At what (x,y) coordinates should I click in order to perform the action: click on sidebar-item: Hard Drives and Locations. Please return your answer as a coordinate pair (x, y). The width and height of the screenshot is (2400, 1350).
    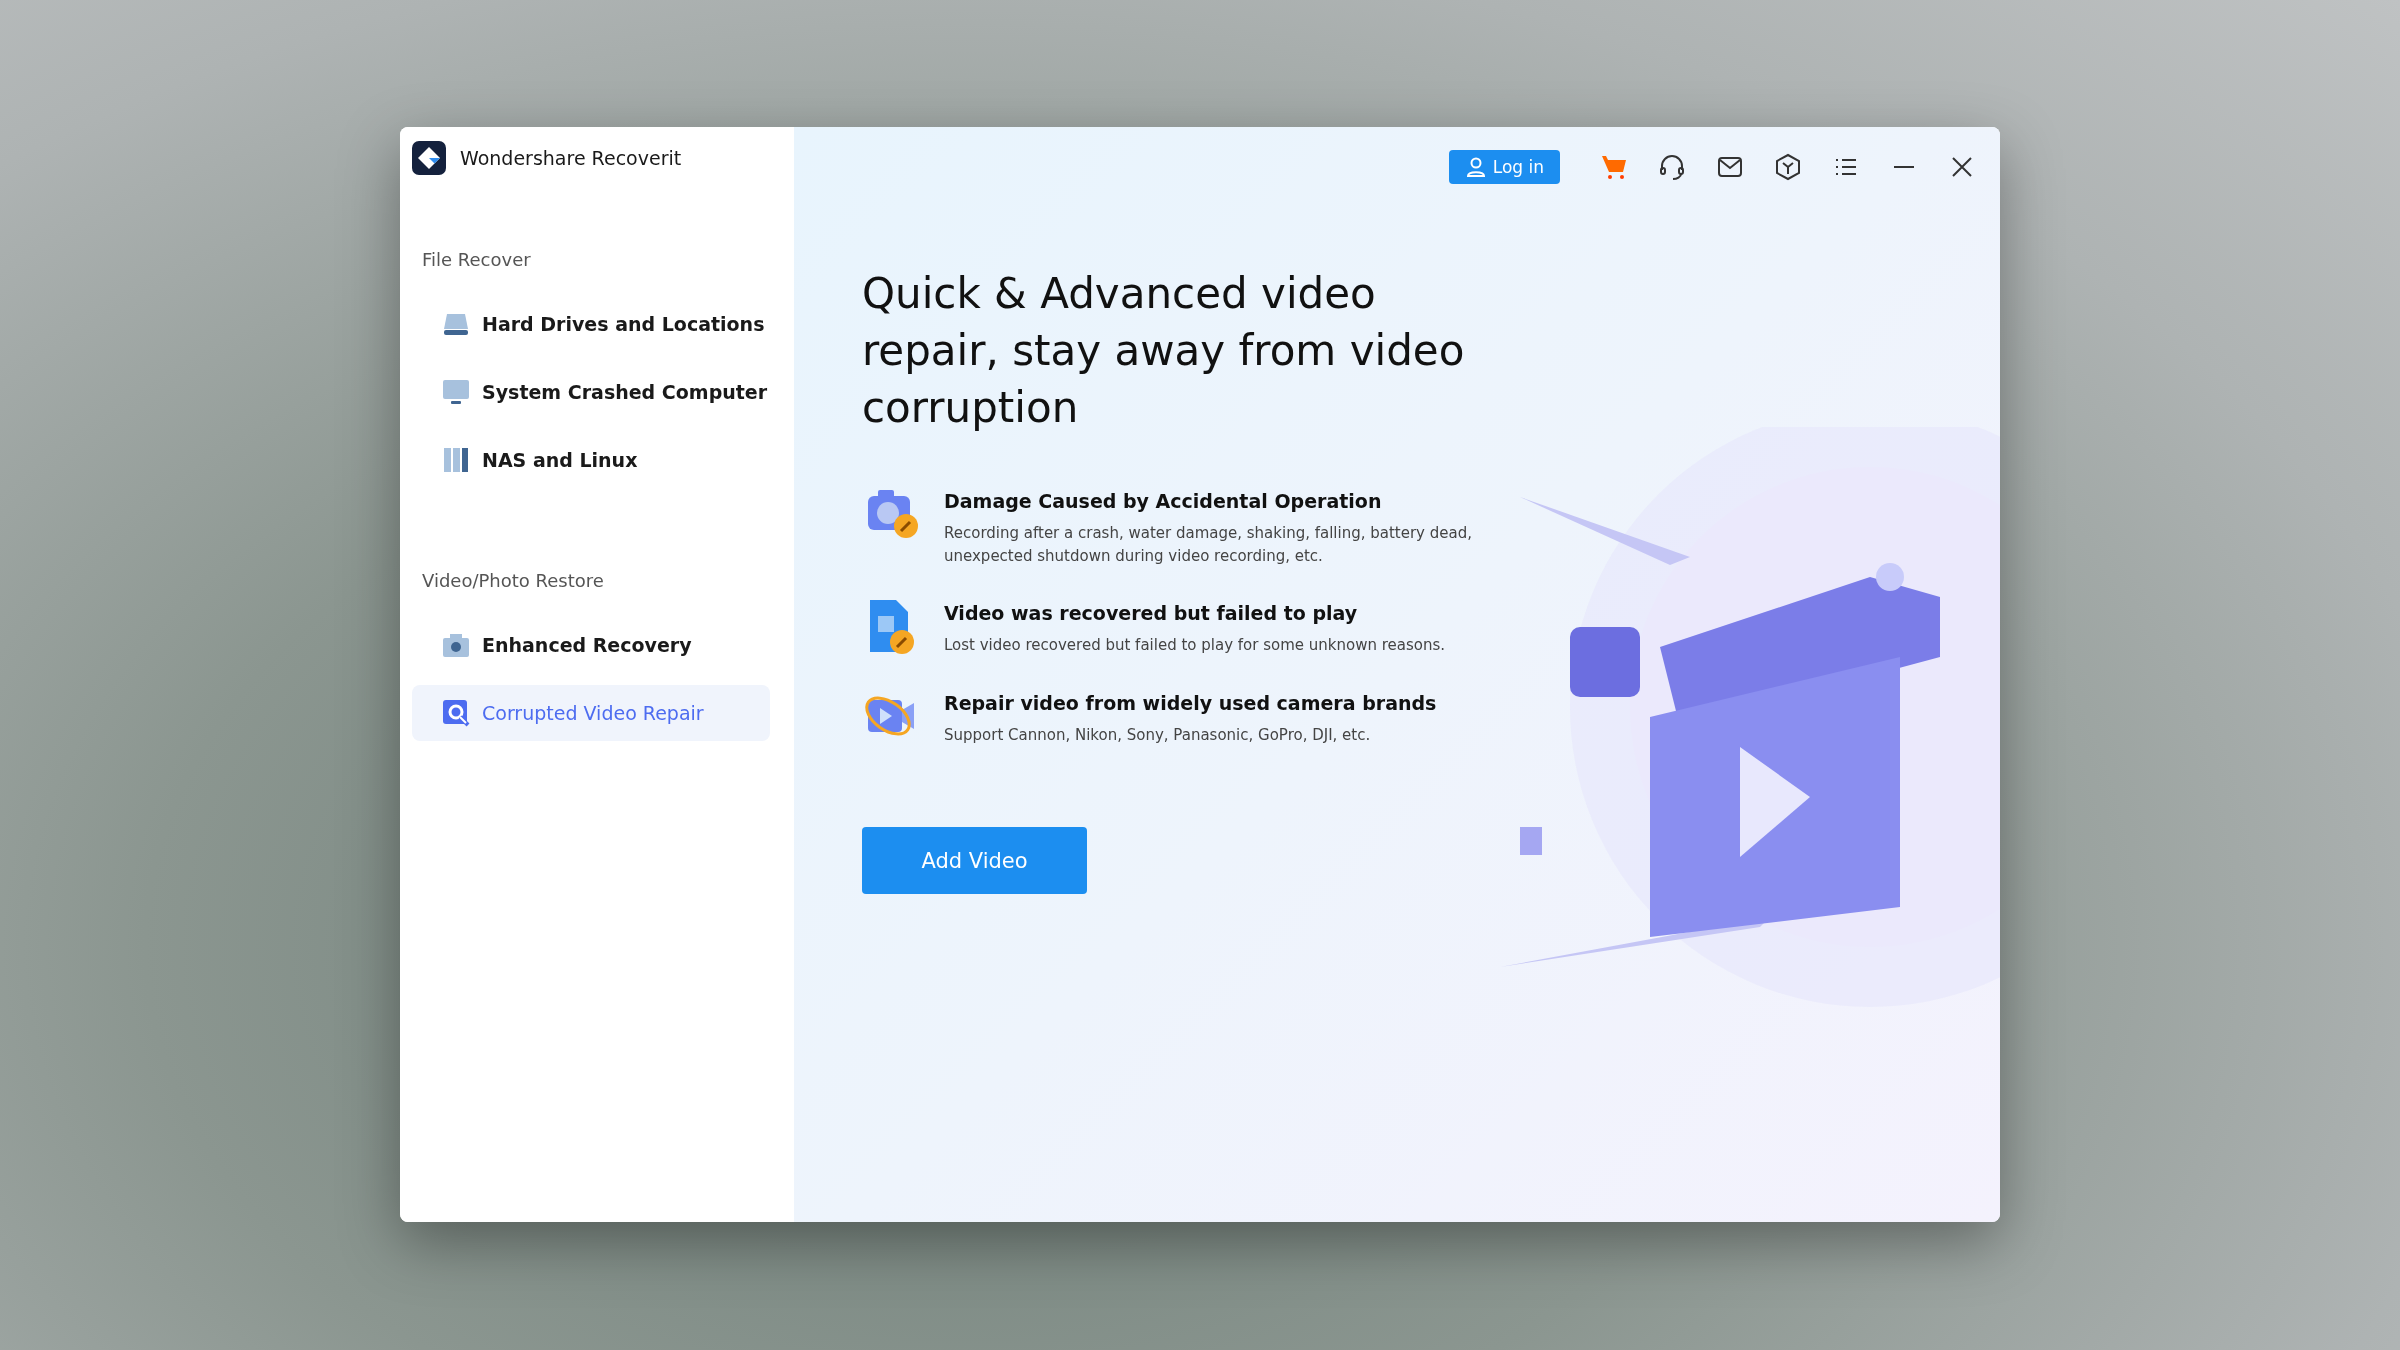
    Looking at the image, I should click on (591, 324).